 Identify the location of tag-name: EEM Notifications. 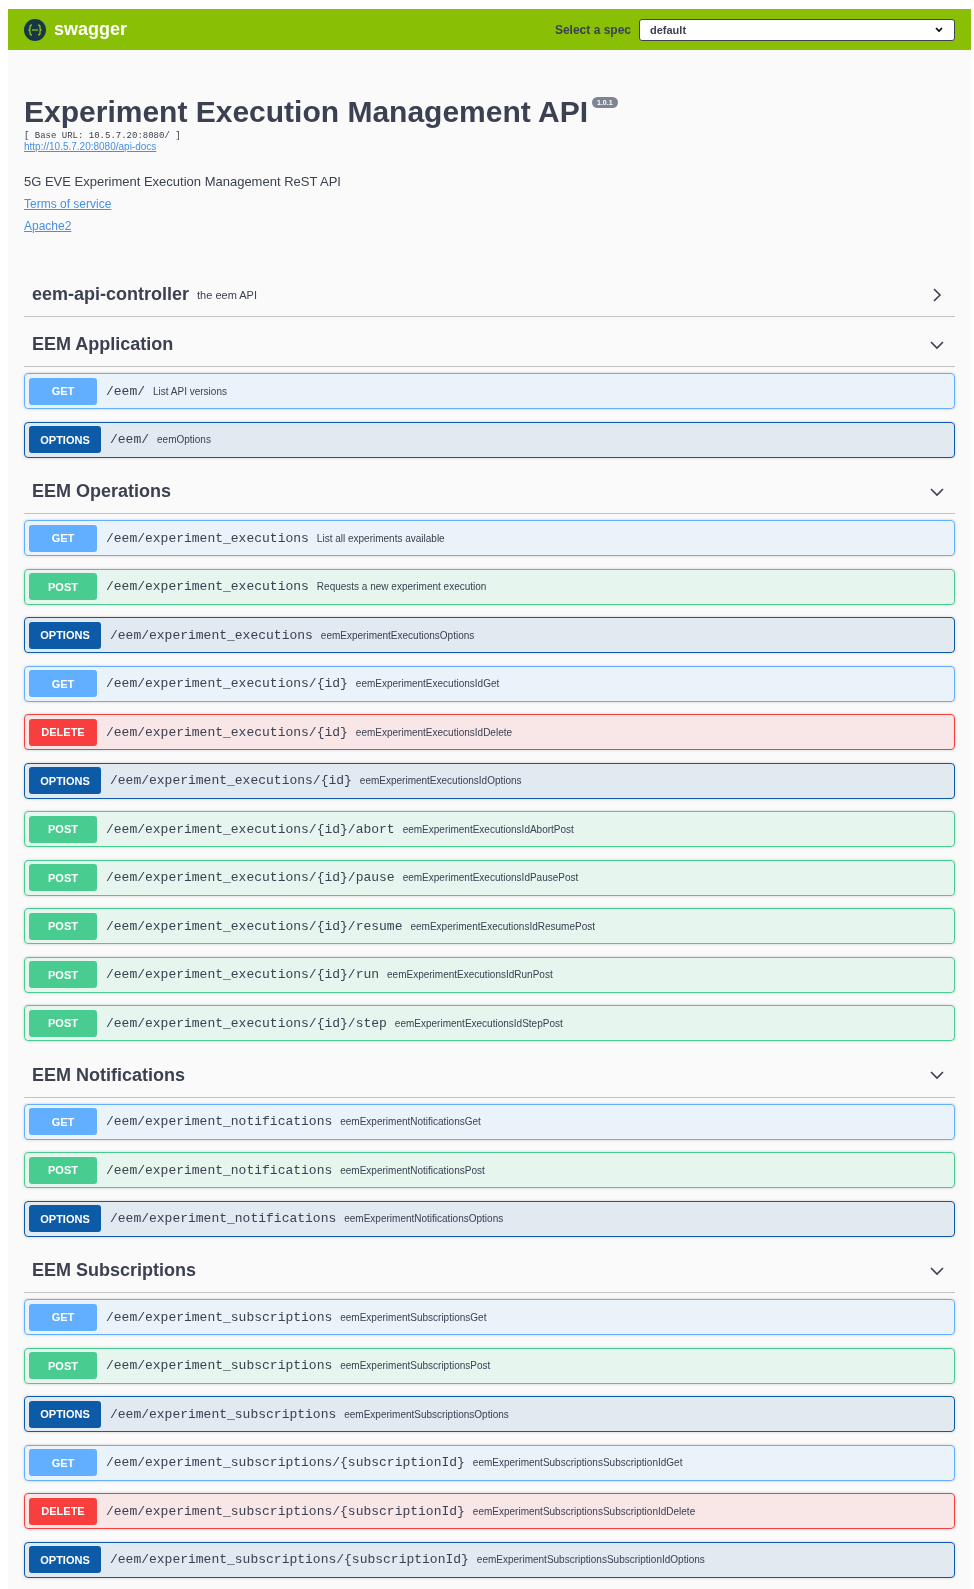
(108, 1075).